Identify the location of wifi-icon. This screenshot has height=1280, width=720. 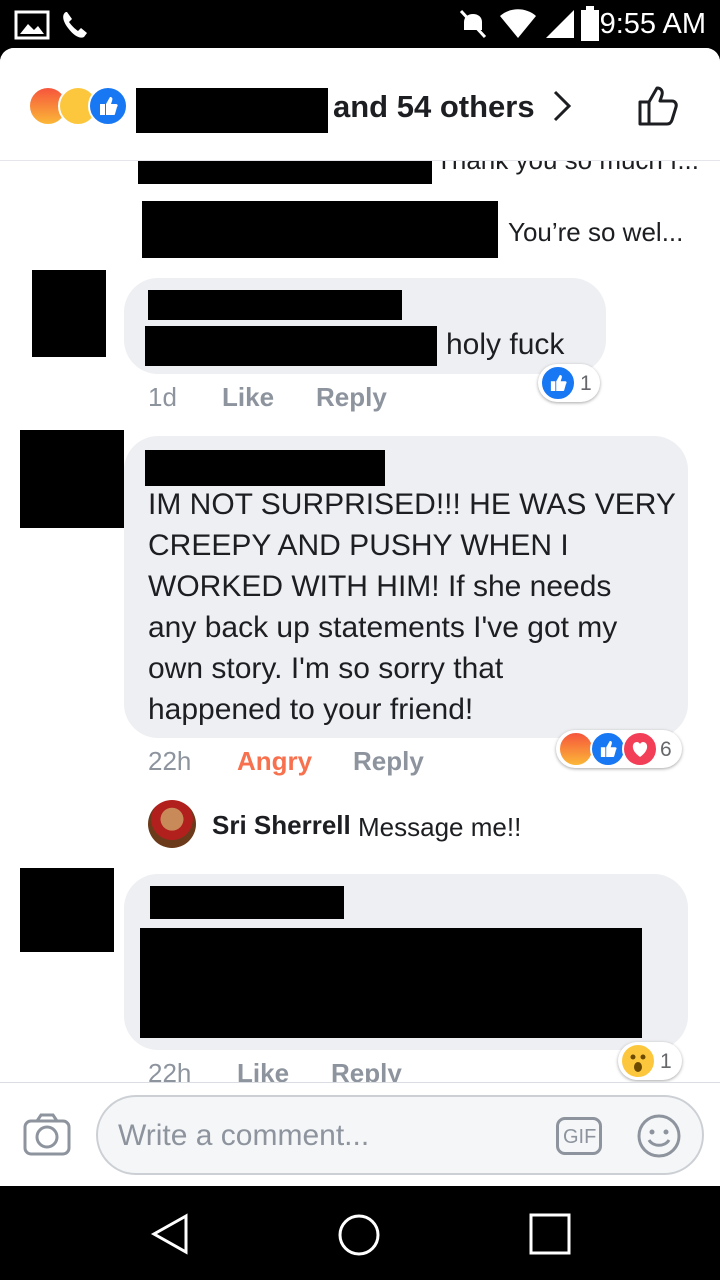
(518, 23).